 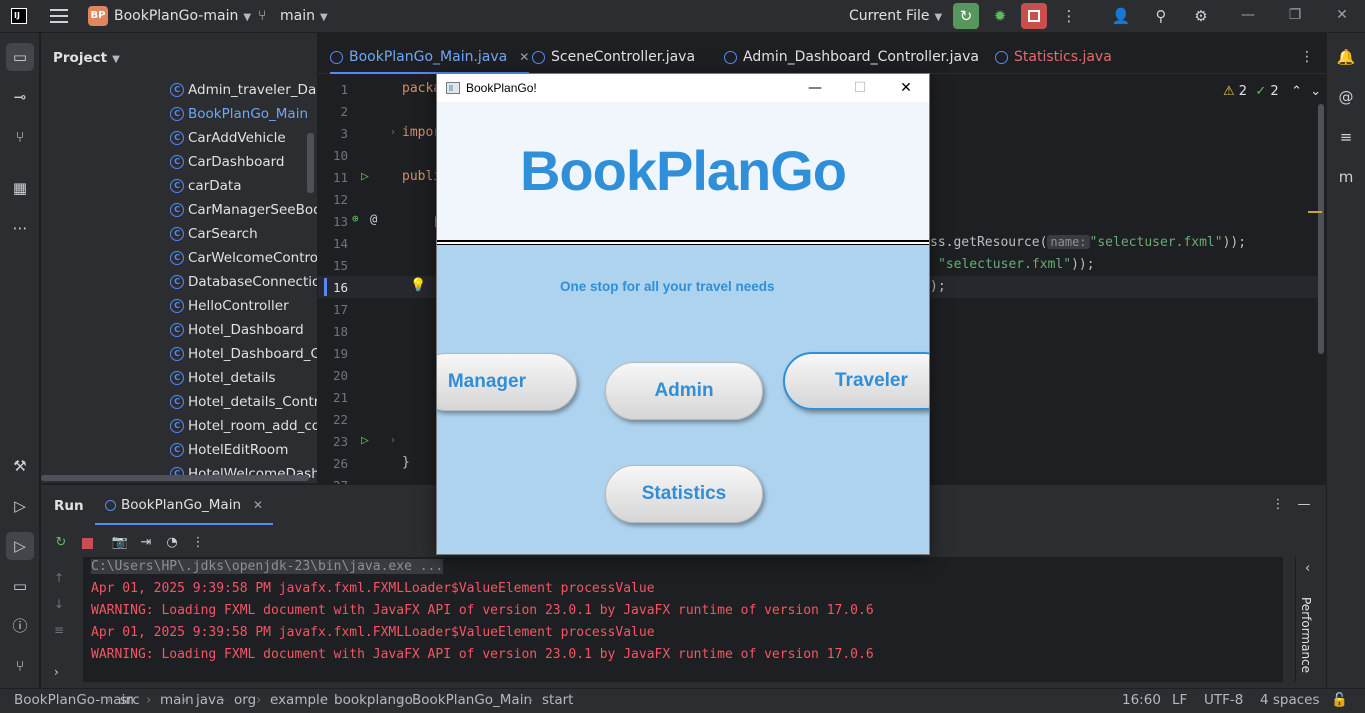 I want to click on more-tools-button: ⋯, so click(x=20, y=228).